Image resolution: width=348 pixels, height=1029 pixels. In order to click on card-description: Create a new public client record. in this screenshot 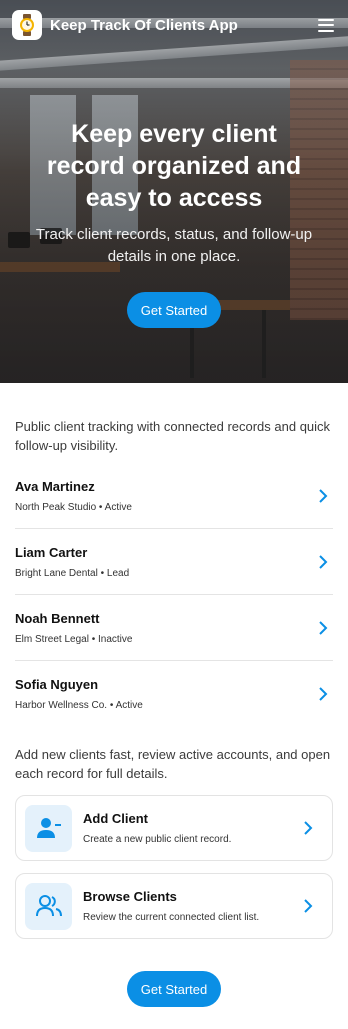, I will do `click(157, 839)`.